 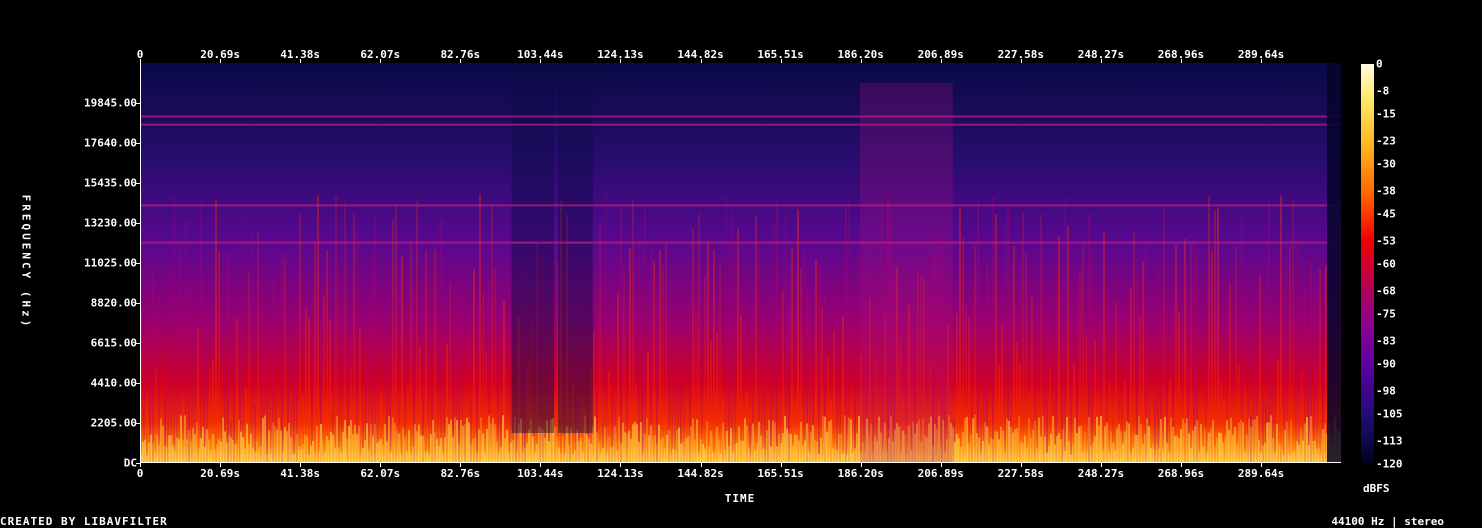 I want to click on x-tick-label-bottom: 124.13s, so click(x=620, y=473).